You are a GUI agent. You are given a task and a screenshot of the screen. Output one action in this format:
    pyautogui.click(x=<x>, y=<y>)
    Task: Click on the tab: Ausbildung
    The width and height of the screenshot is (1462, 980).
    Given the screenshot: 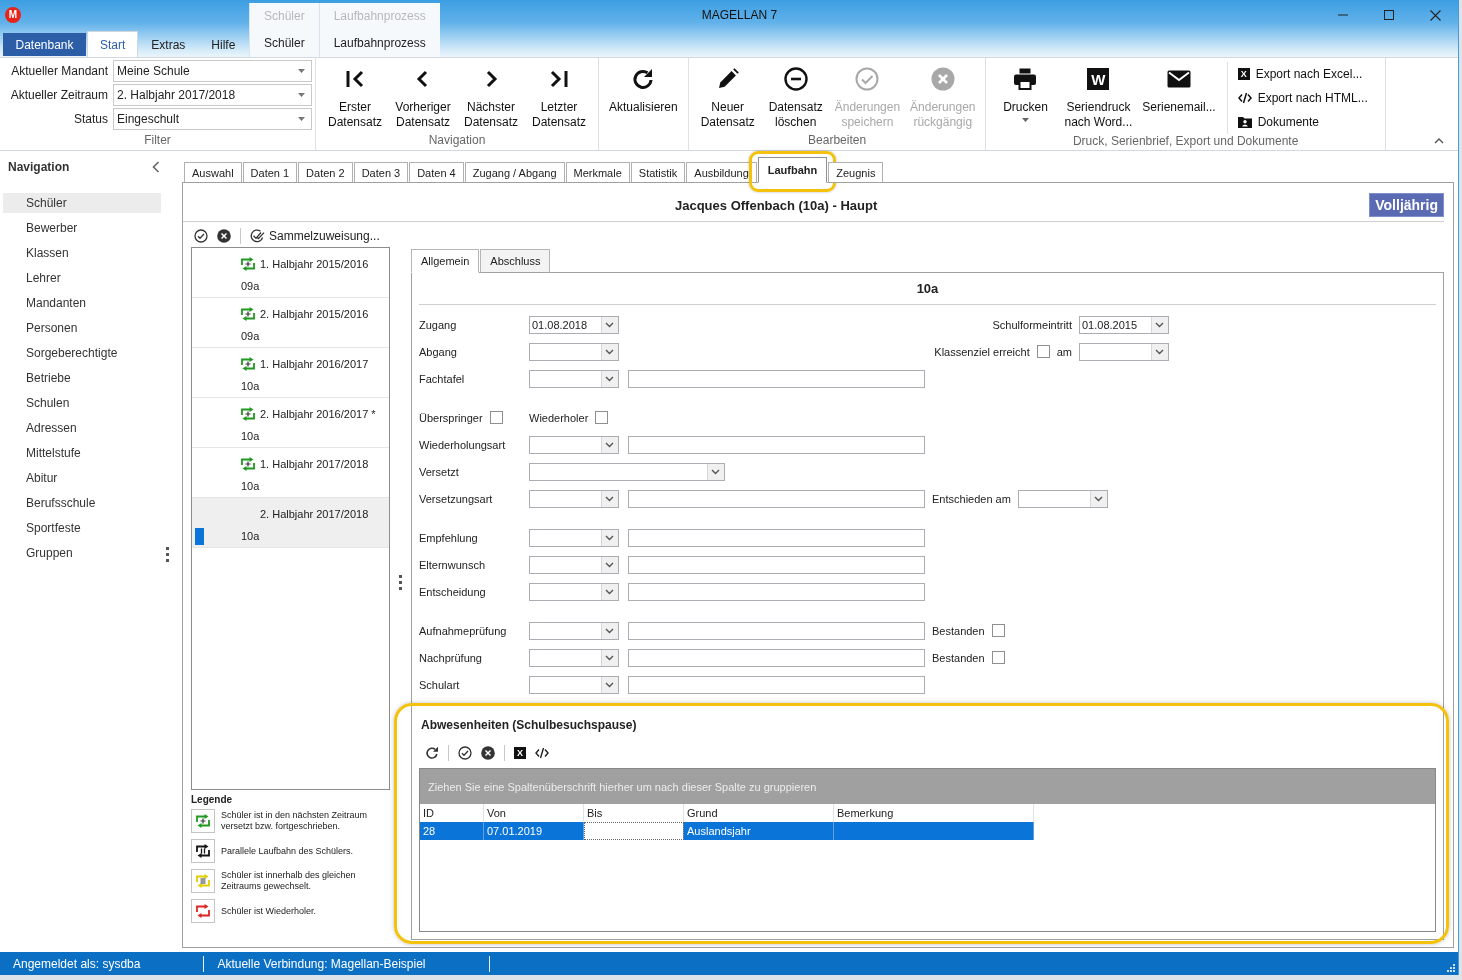 What is the action you would take?
    pyautogui.click(x=721, y=172)
    